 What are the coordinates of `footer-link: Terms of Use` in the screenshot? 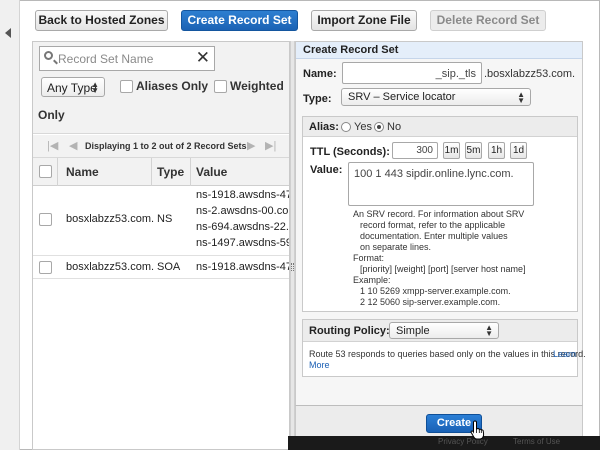 It's located at (536, 441).